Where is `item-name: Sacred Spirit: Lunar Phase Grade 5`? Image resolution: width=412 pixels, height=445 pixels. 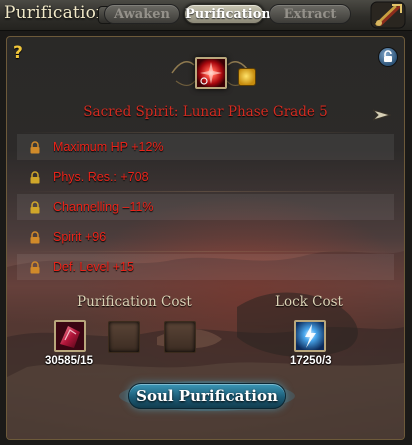
item-name: Sacred Spirit: Lunar Phase Grade 5 is located at coordinates (205, 112).